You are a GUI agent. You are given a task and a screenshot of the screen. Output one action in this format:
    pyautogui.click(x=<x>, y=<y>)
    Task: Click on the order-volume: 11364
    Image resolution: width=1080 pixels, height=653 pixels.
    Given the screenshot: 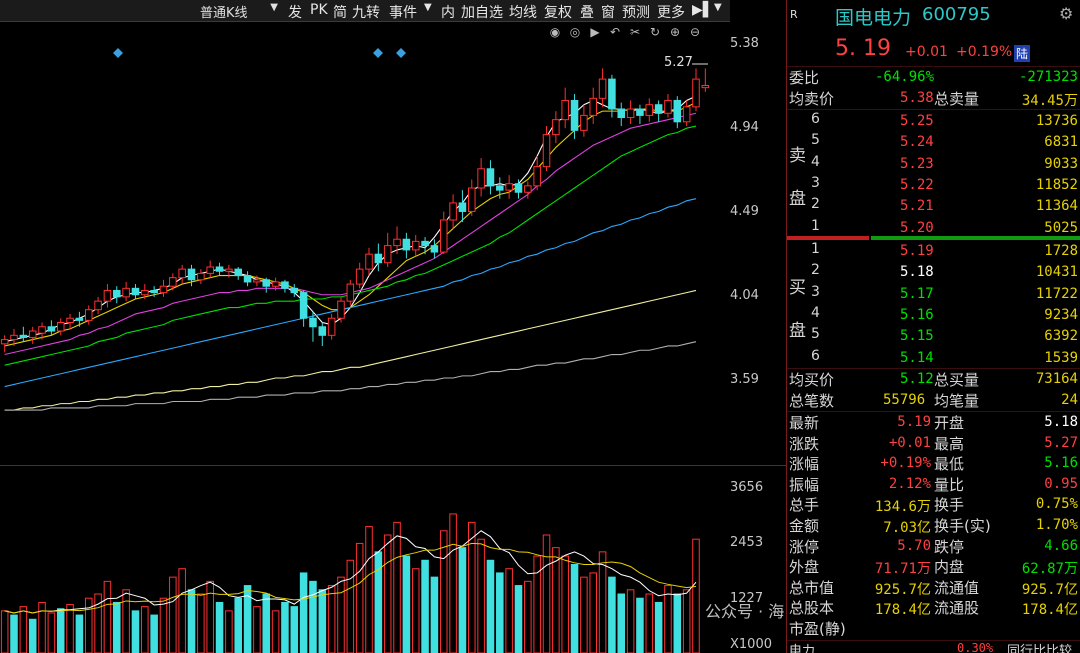 What is the action you would take?
    pyautogui.click(x=1056, y=206)
    